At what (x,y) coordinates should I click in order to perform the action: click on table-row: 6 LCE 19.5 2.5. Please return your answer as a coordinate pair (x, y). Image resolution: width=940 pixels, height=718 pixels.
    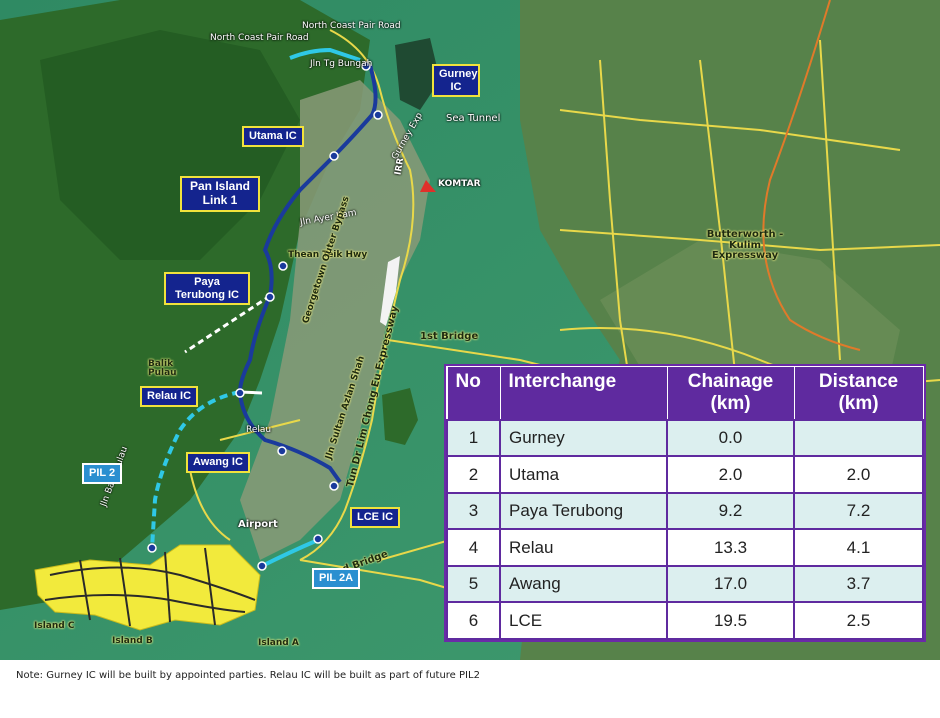
    Looking at the image, I should click on (685, 620).